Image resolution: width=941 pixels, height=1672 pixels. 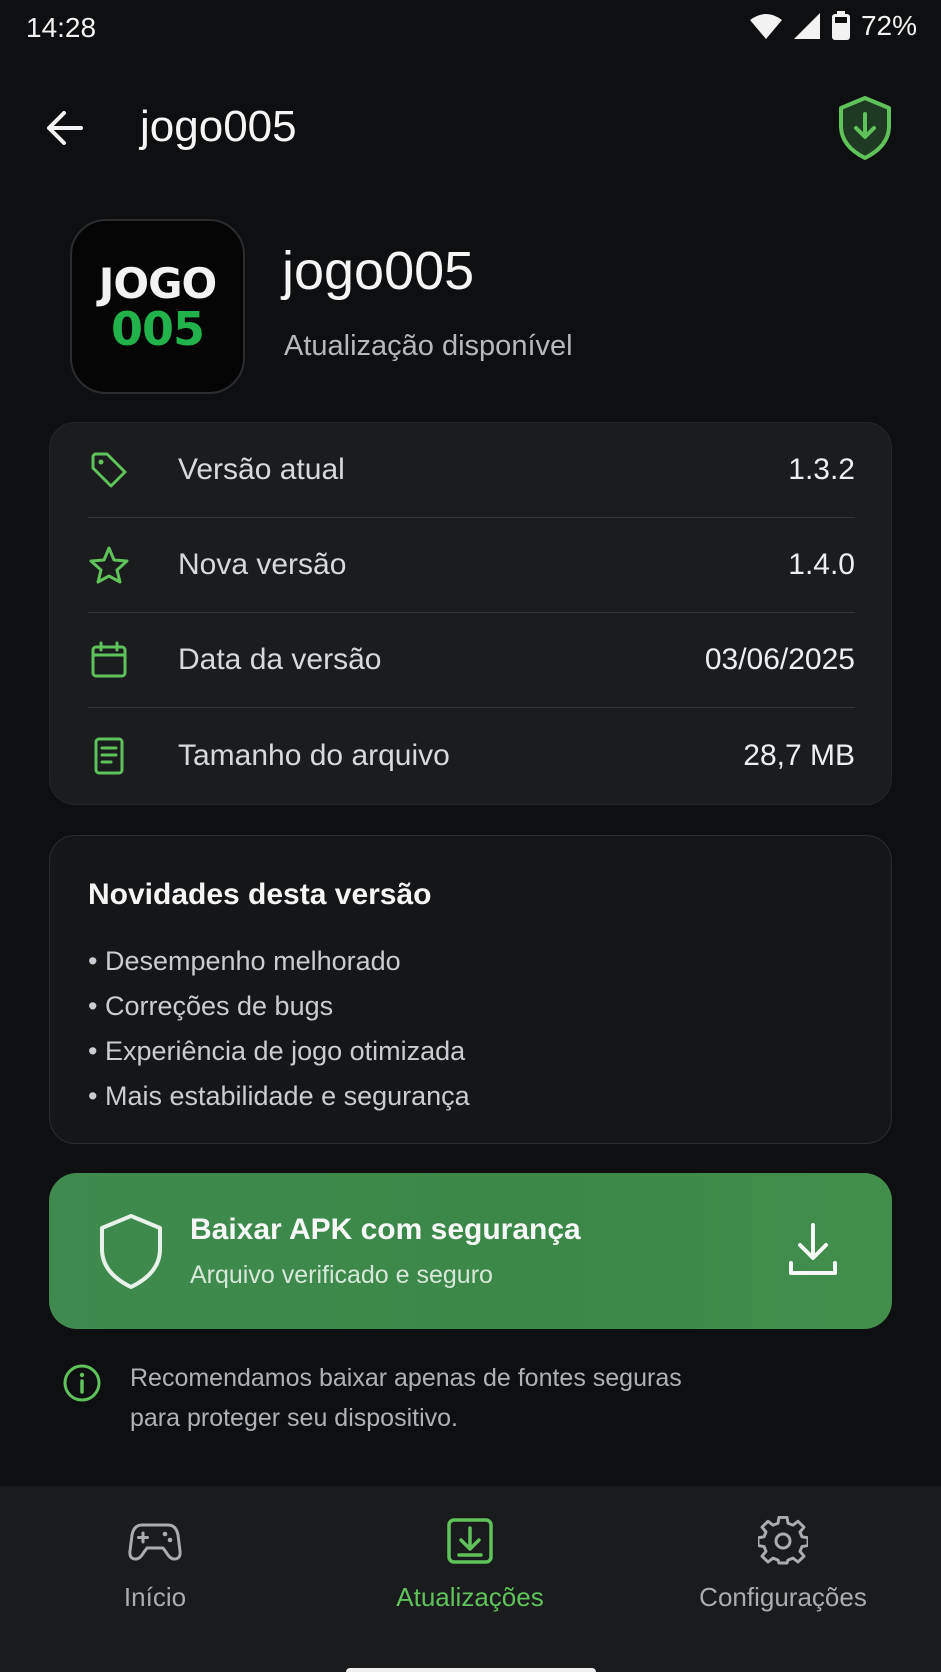 I want to click on download-icon, so click(x=813, y=1249).